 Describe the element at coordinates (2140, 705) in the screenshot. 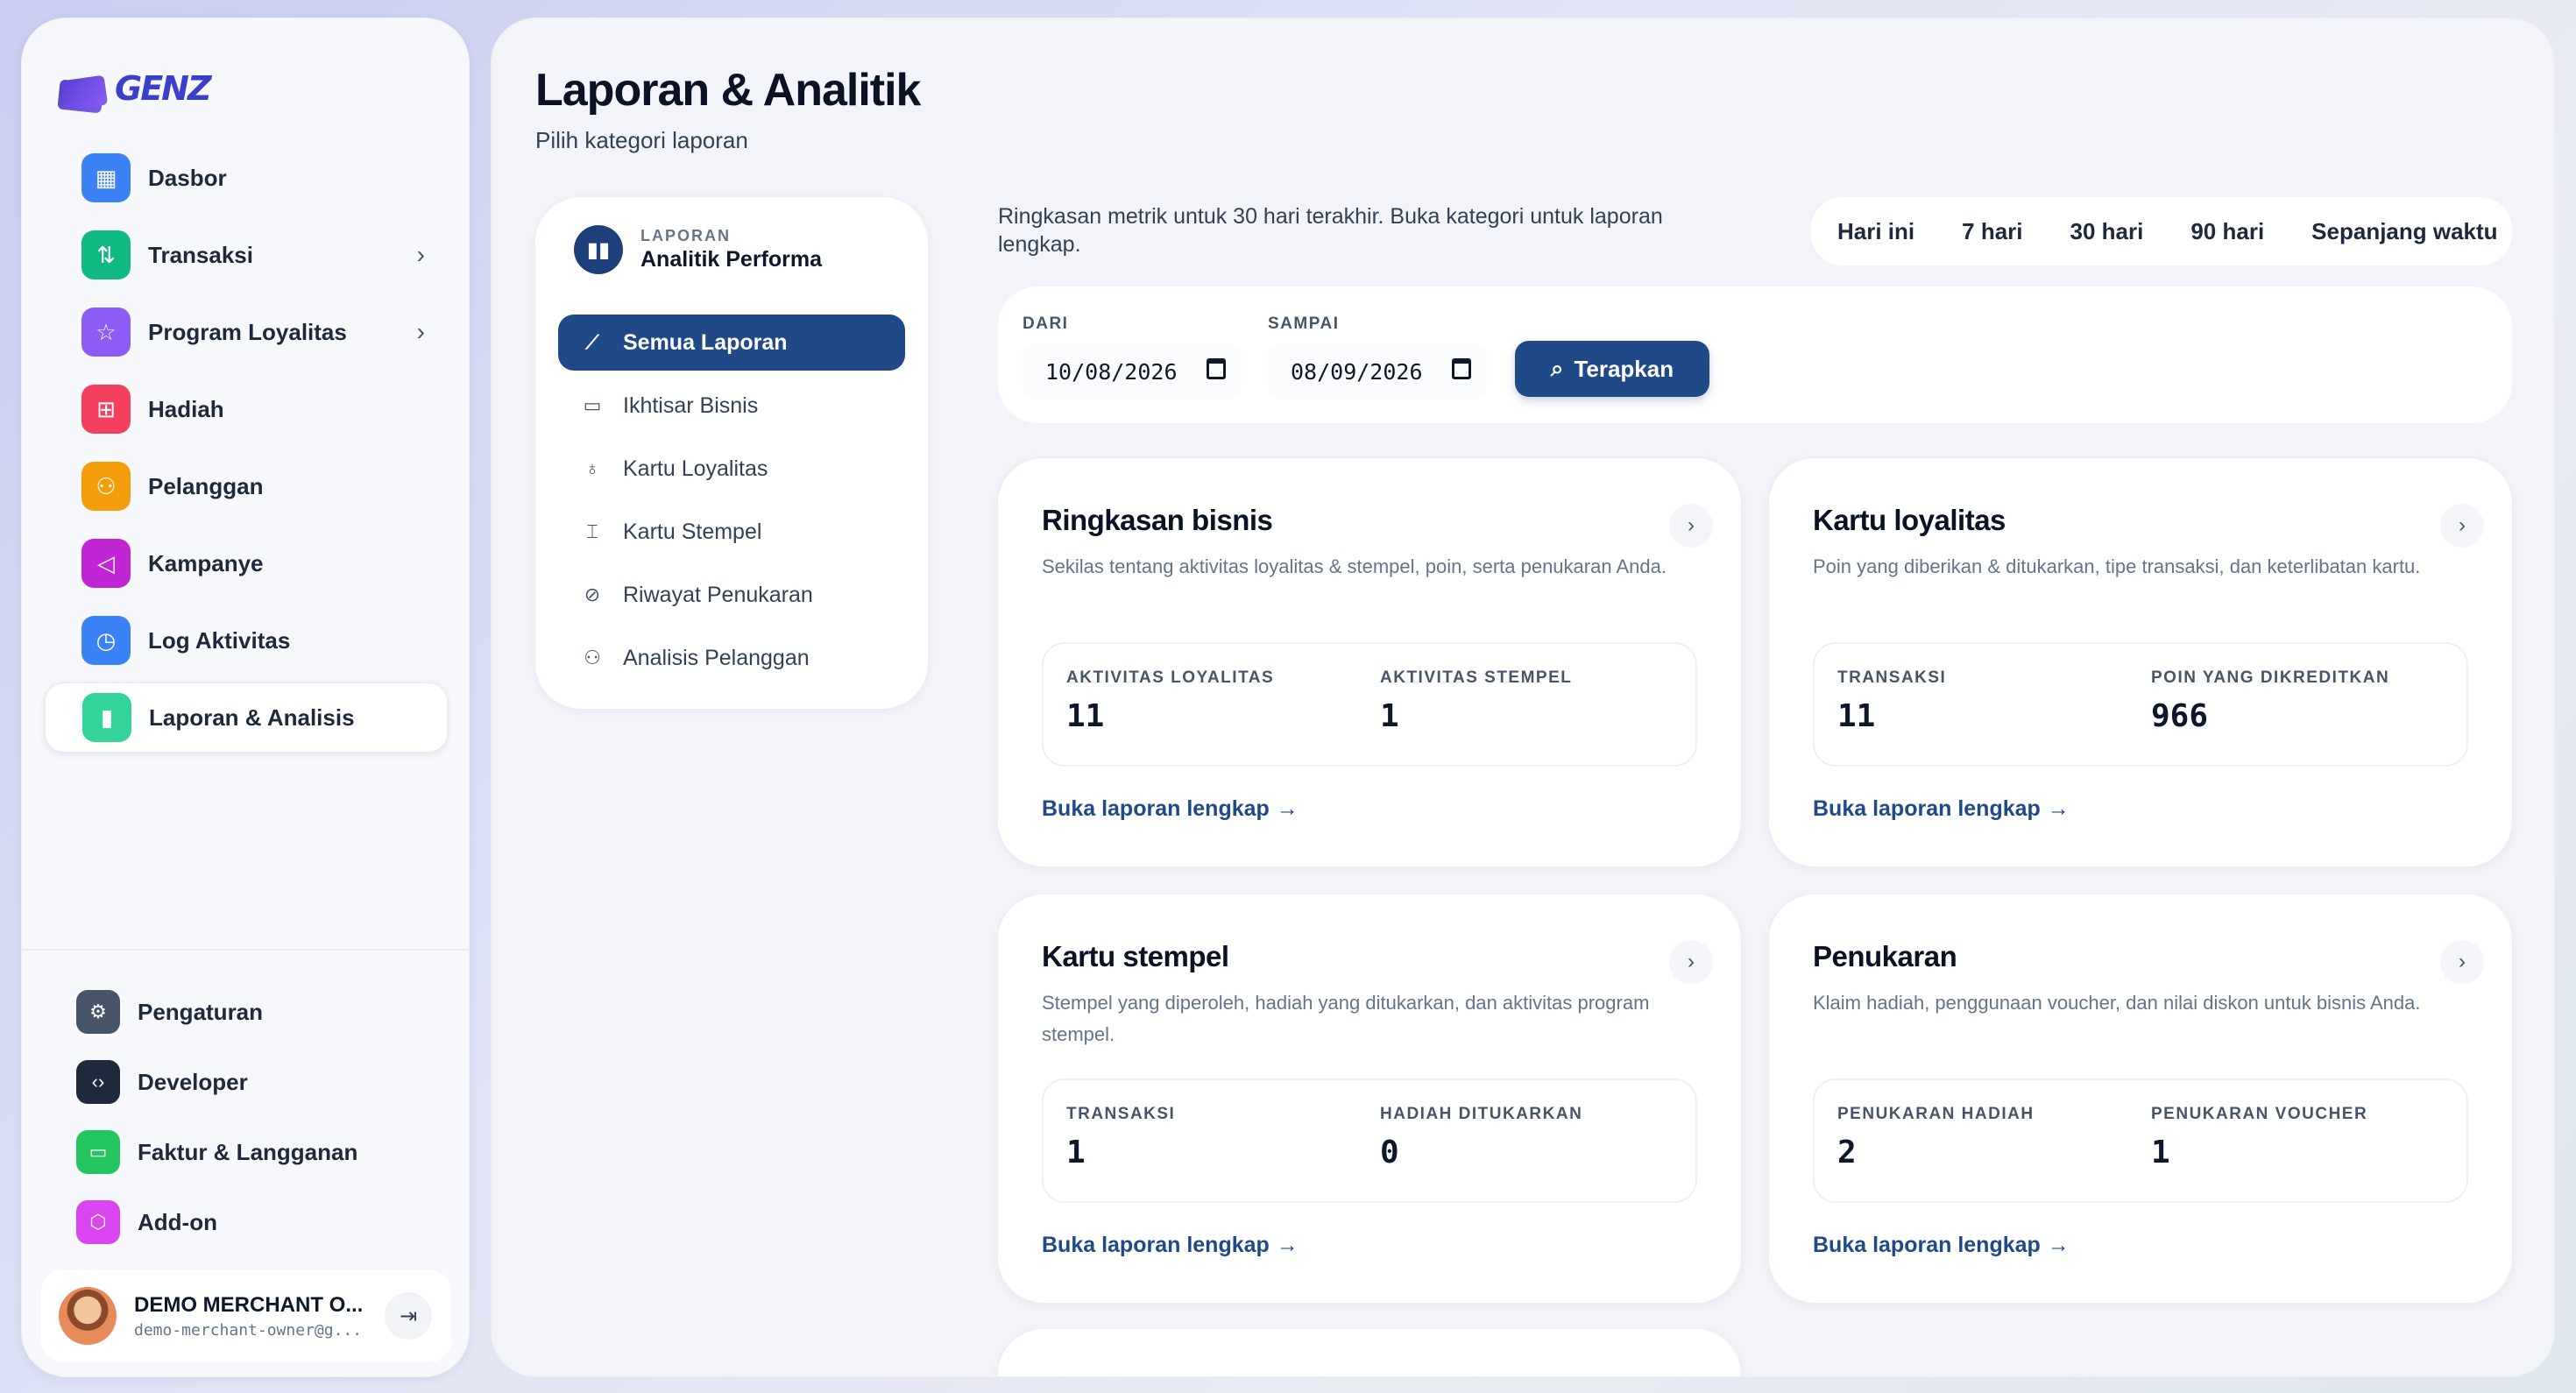

I see `card-stats: TRANSAKSI 11 POIN YANG DIKREDITKAN 966` at that location.